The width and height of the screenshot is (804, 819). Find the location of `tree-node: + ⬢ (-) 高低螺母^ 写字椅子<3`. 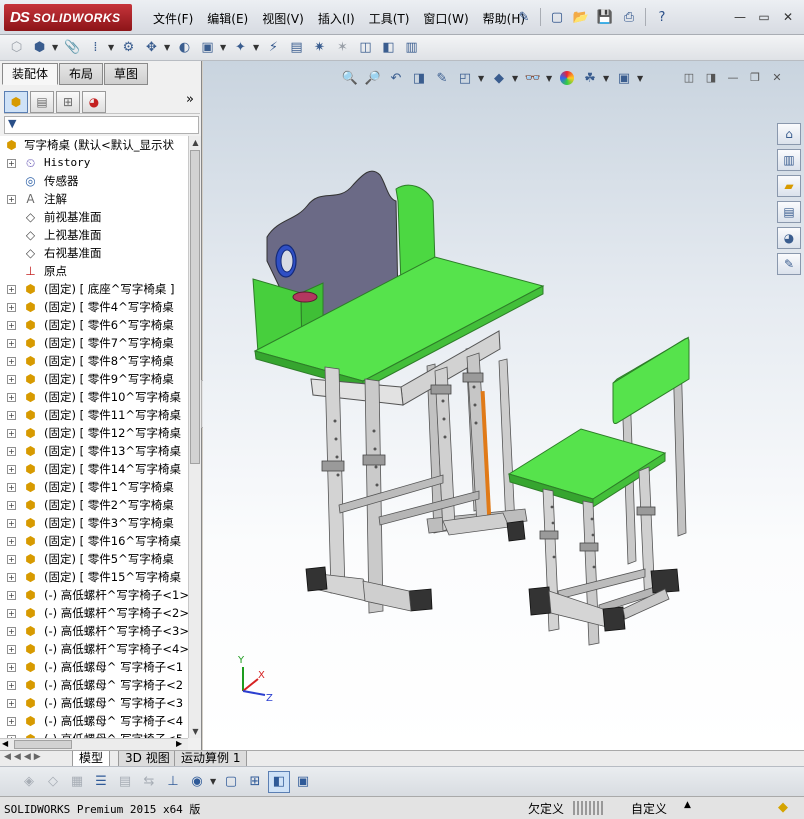

tree-node: + ⬢ (-) 高低螺母^ 写字椅子<3 is located at coordinates (94, 703).